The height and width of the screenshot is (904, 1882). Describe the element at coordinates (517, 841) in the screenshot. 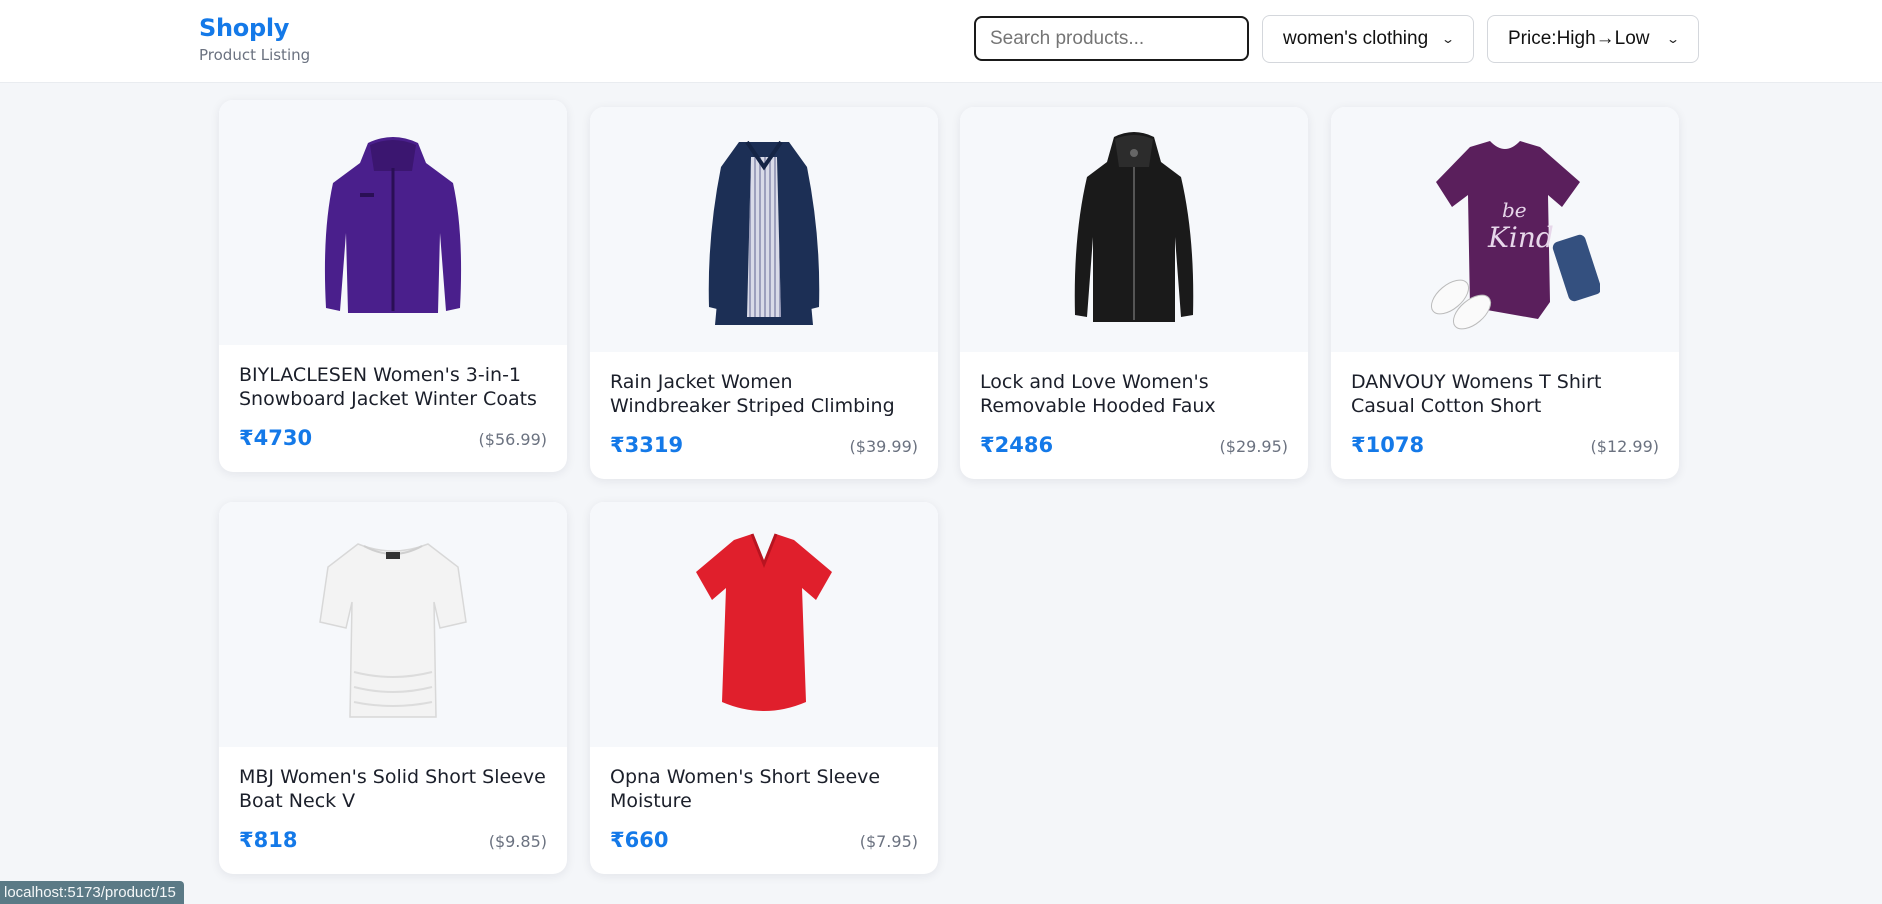

I see `price-usd: ($9.85)` at that location.